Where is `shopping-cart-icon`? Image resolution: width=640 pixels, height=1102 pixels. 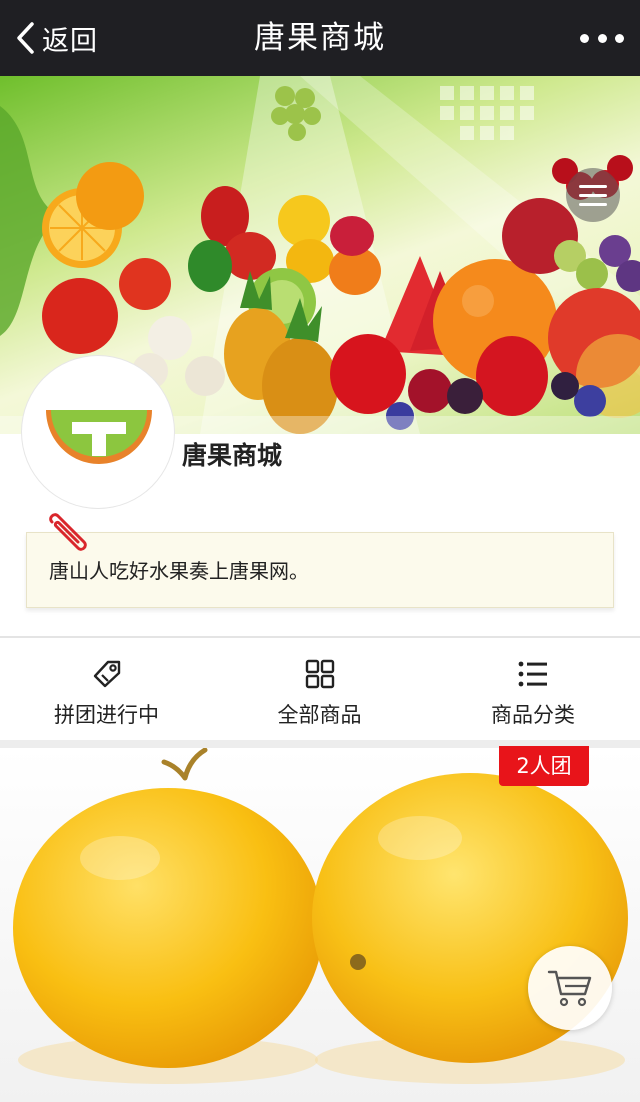 shopping-cart-icon is located at coordinates (569, 988).